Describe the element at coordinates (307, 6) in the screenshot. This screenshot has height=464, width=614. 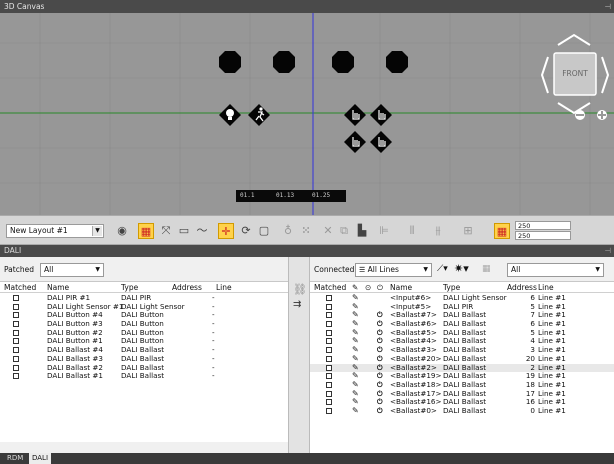
I see `canvas-titlebar: 3D Canvas ⊣` at that location.